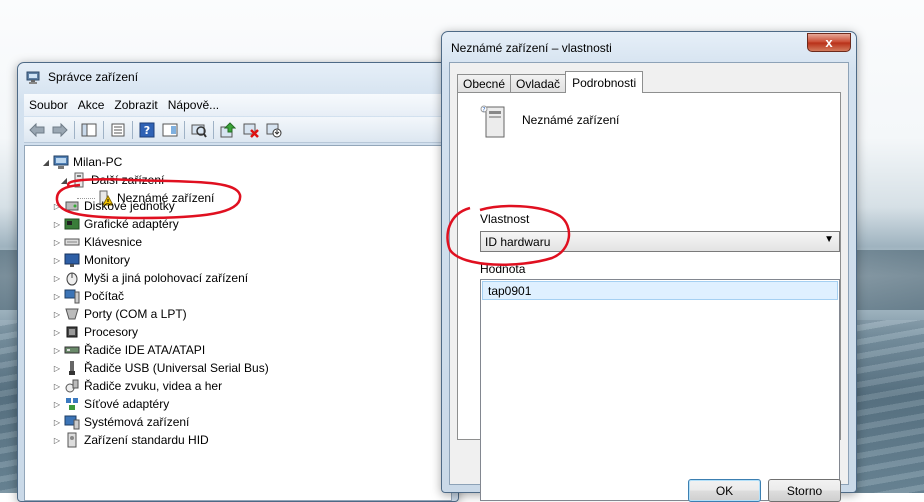 The image size is (924, 502). I want to click on tree-item-label: Porty (COM a LPT), so click(135, 314).